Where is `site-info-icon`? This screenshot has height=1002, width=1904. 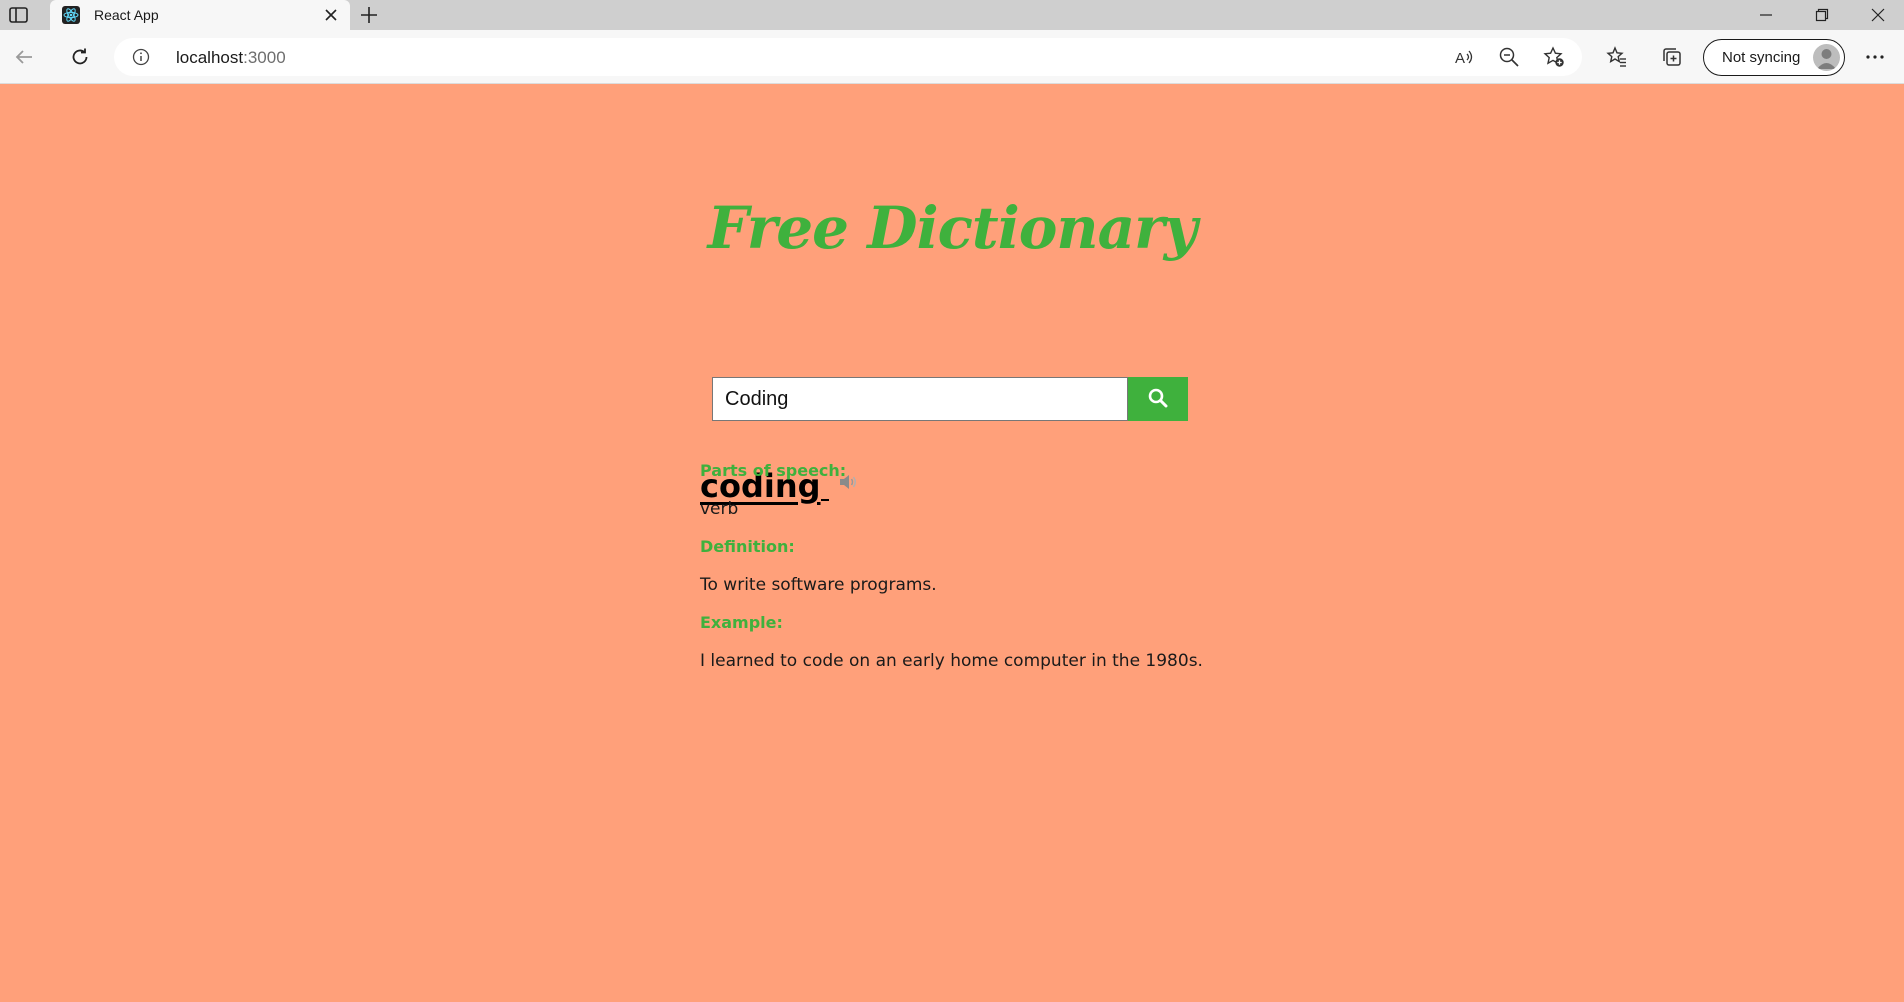 site-info-icon is located at coordinates (141, 57).